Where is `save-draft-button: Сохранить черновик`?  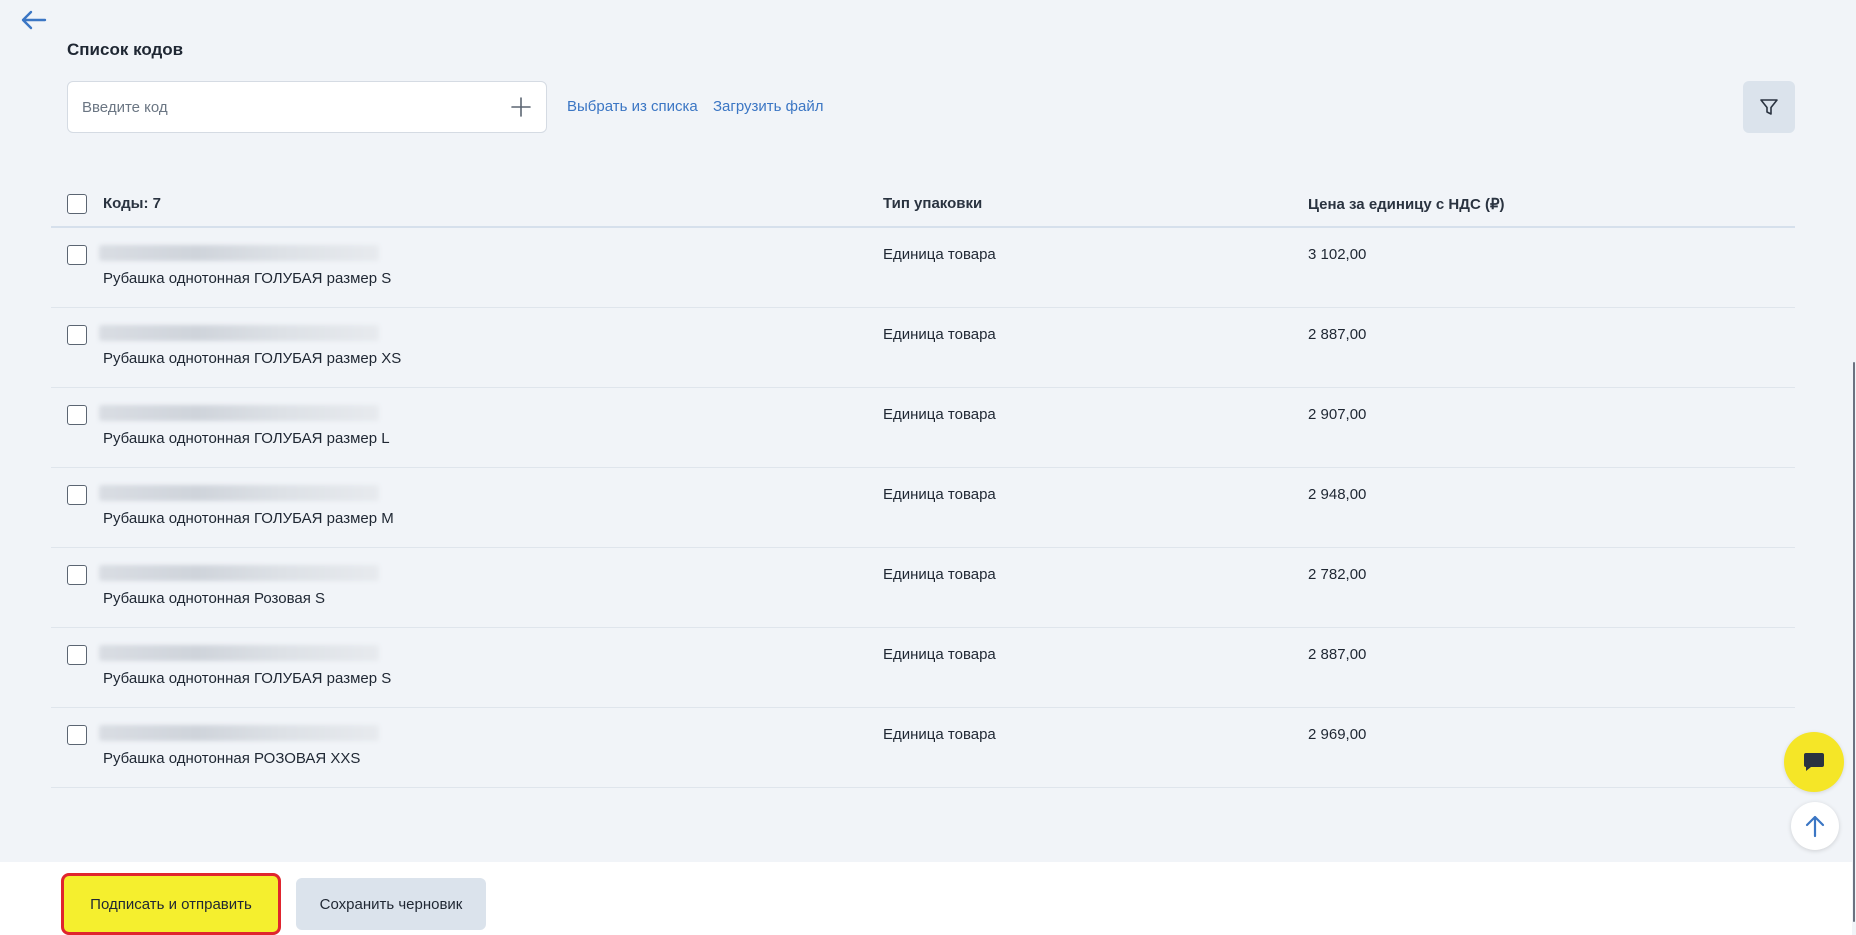 save-draft-button: Сохранить черновик is located at coordinates (391, 904).